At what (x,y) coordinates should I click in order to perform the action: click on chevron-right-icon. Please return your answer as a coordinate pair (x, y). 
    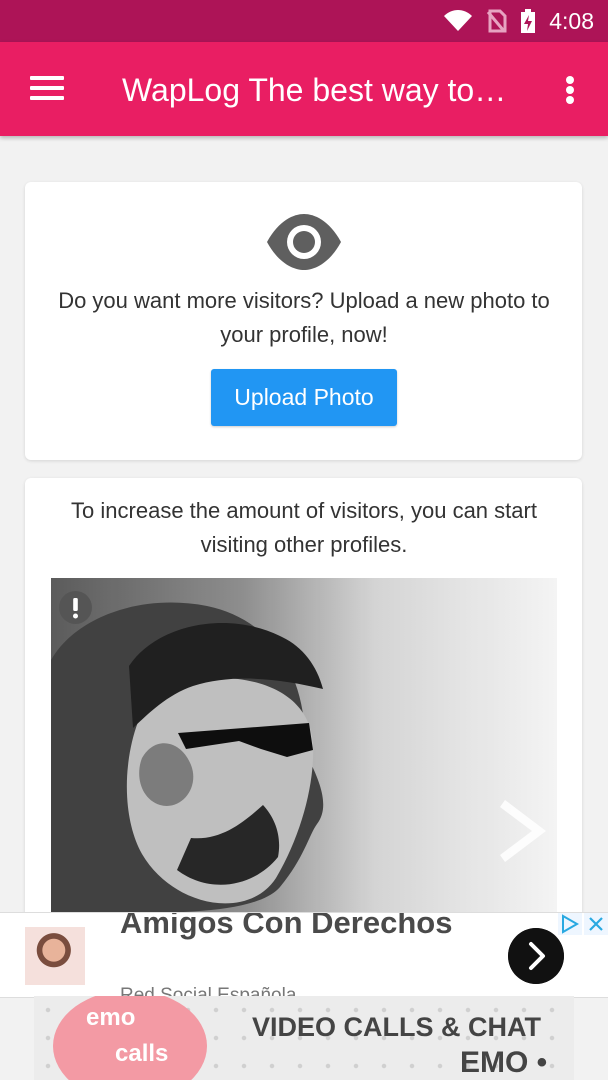
    Looking at the image, I should click on (523, 831).